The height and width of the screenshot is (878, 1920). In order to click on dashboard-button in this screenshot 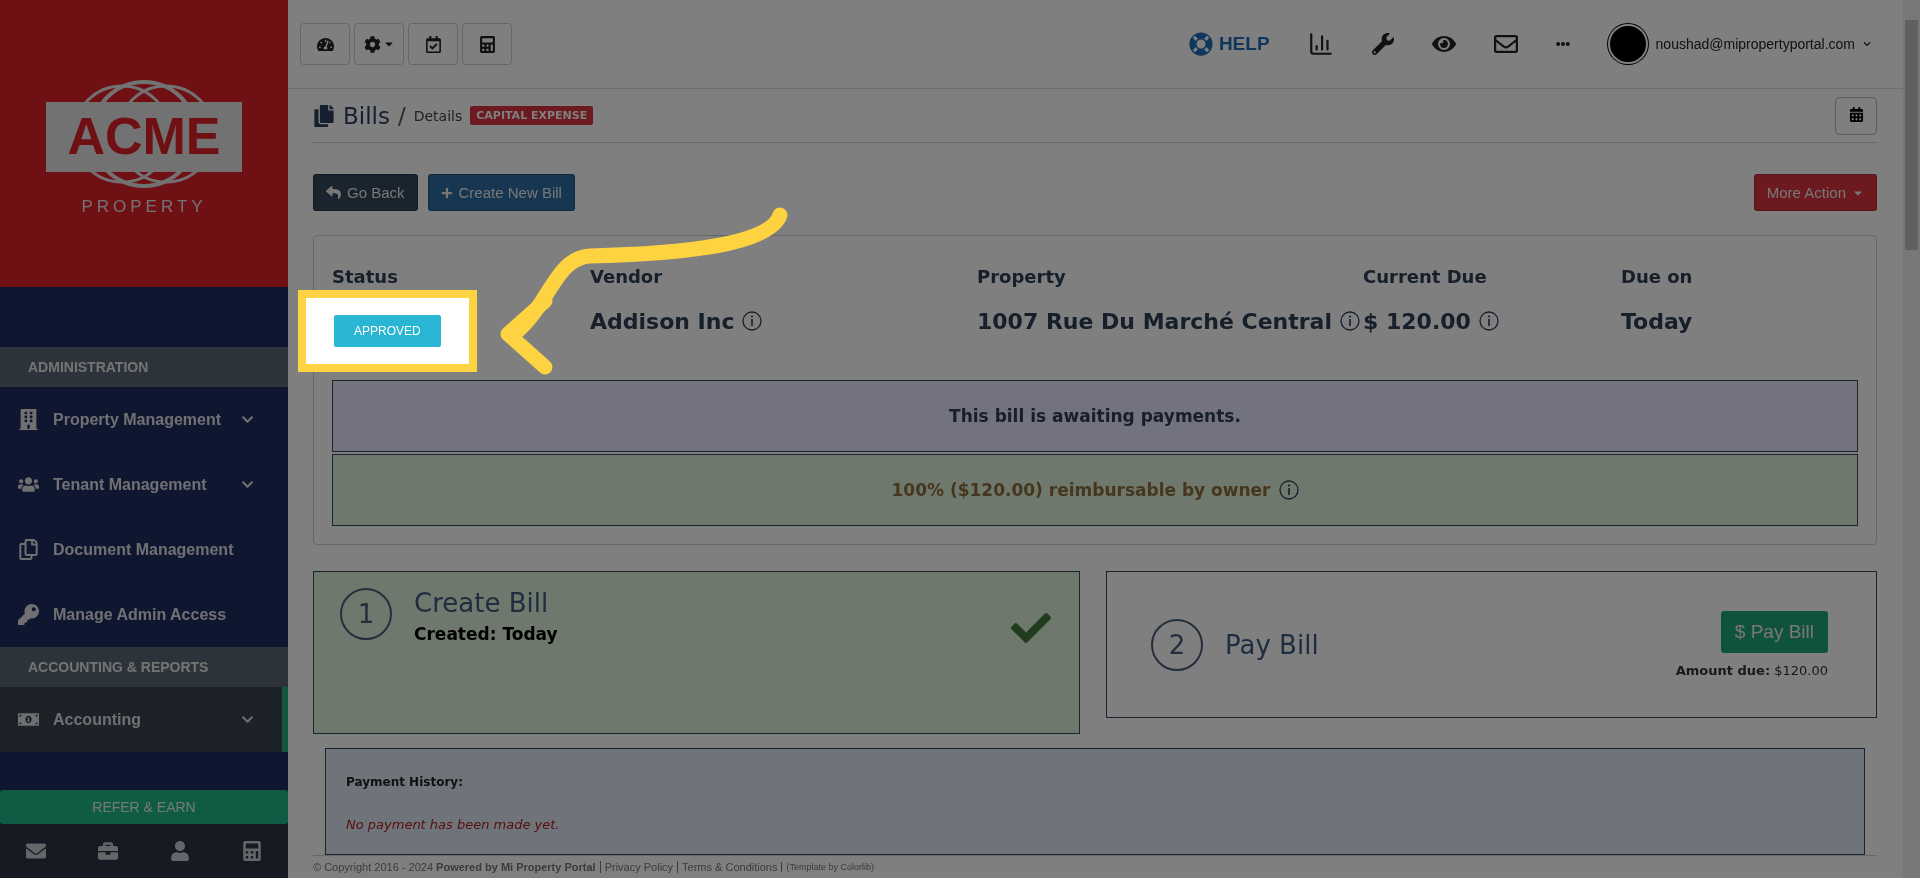, I will do `click(325, 44)`.